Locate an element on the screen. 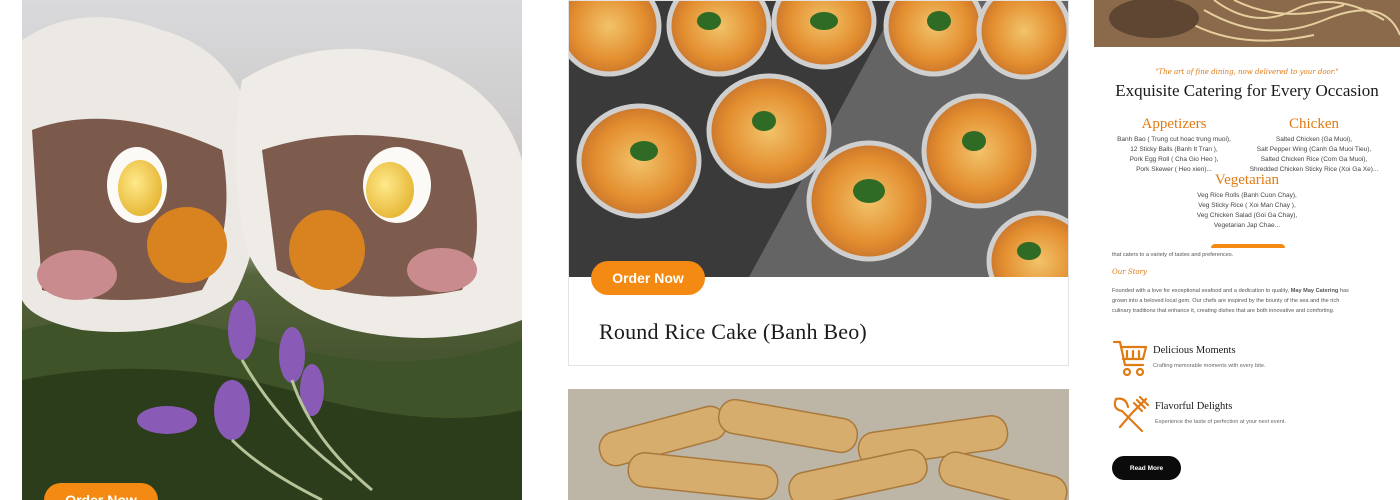 The width and height of the screenshot is (1400, 500). fork-spoon-icon is located at coordinates (1131, 414).